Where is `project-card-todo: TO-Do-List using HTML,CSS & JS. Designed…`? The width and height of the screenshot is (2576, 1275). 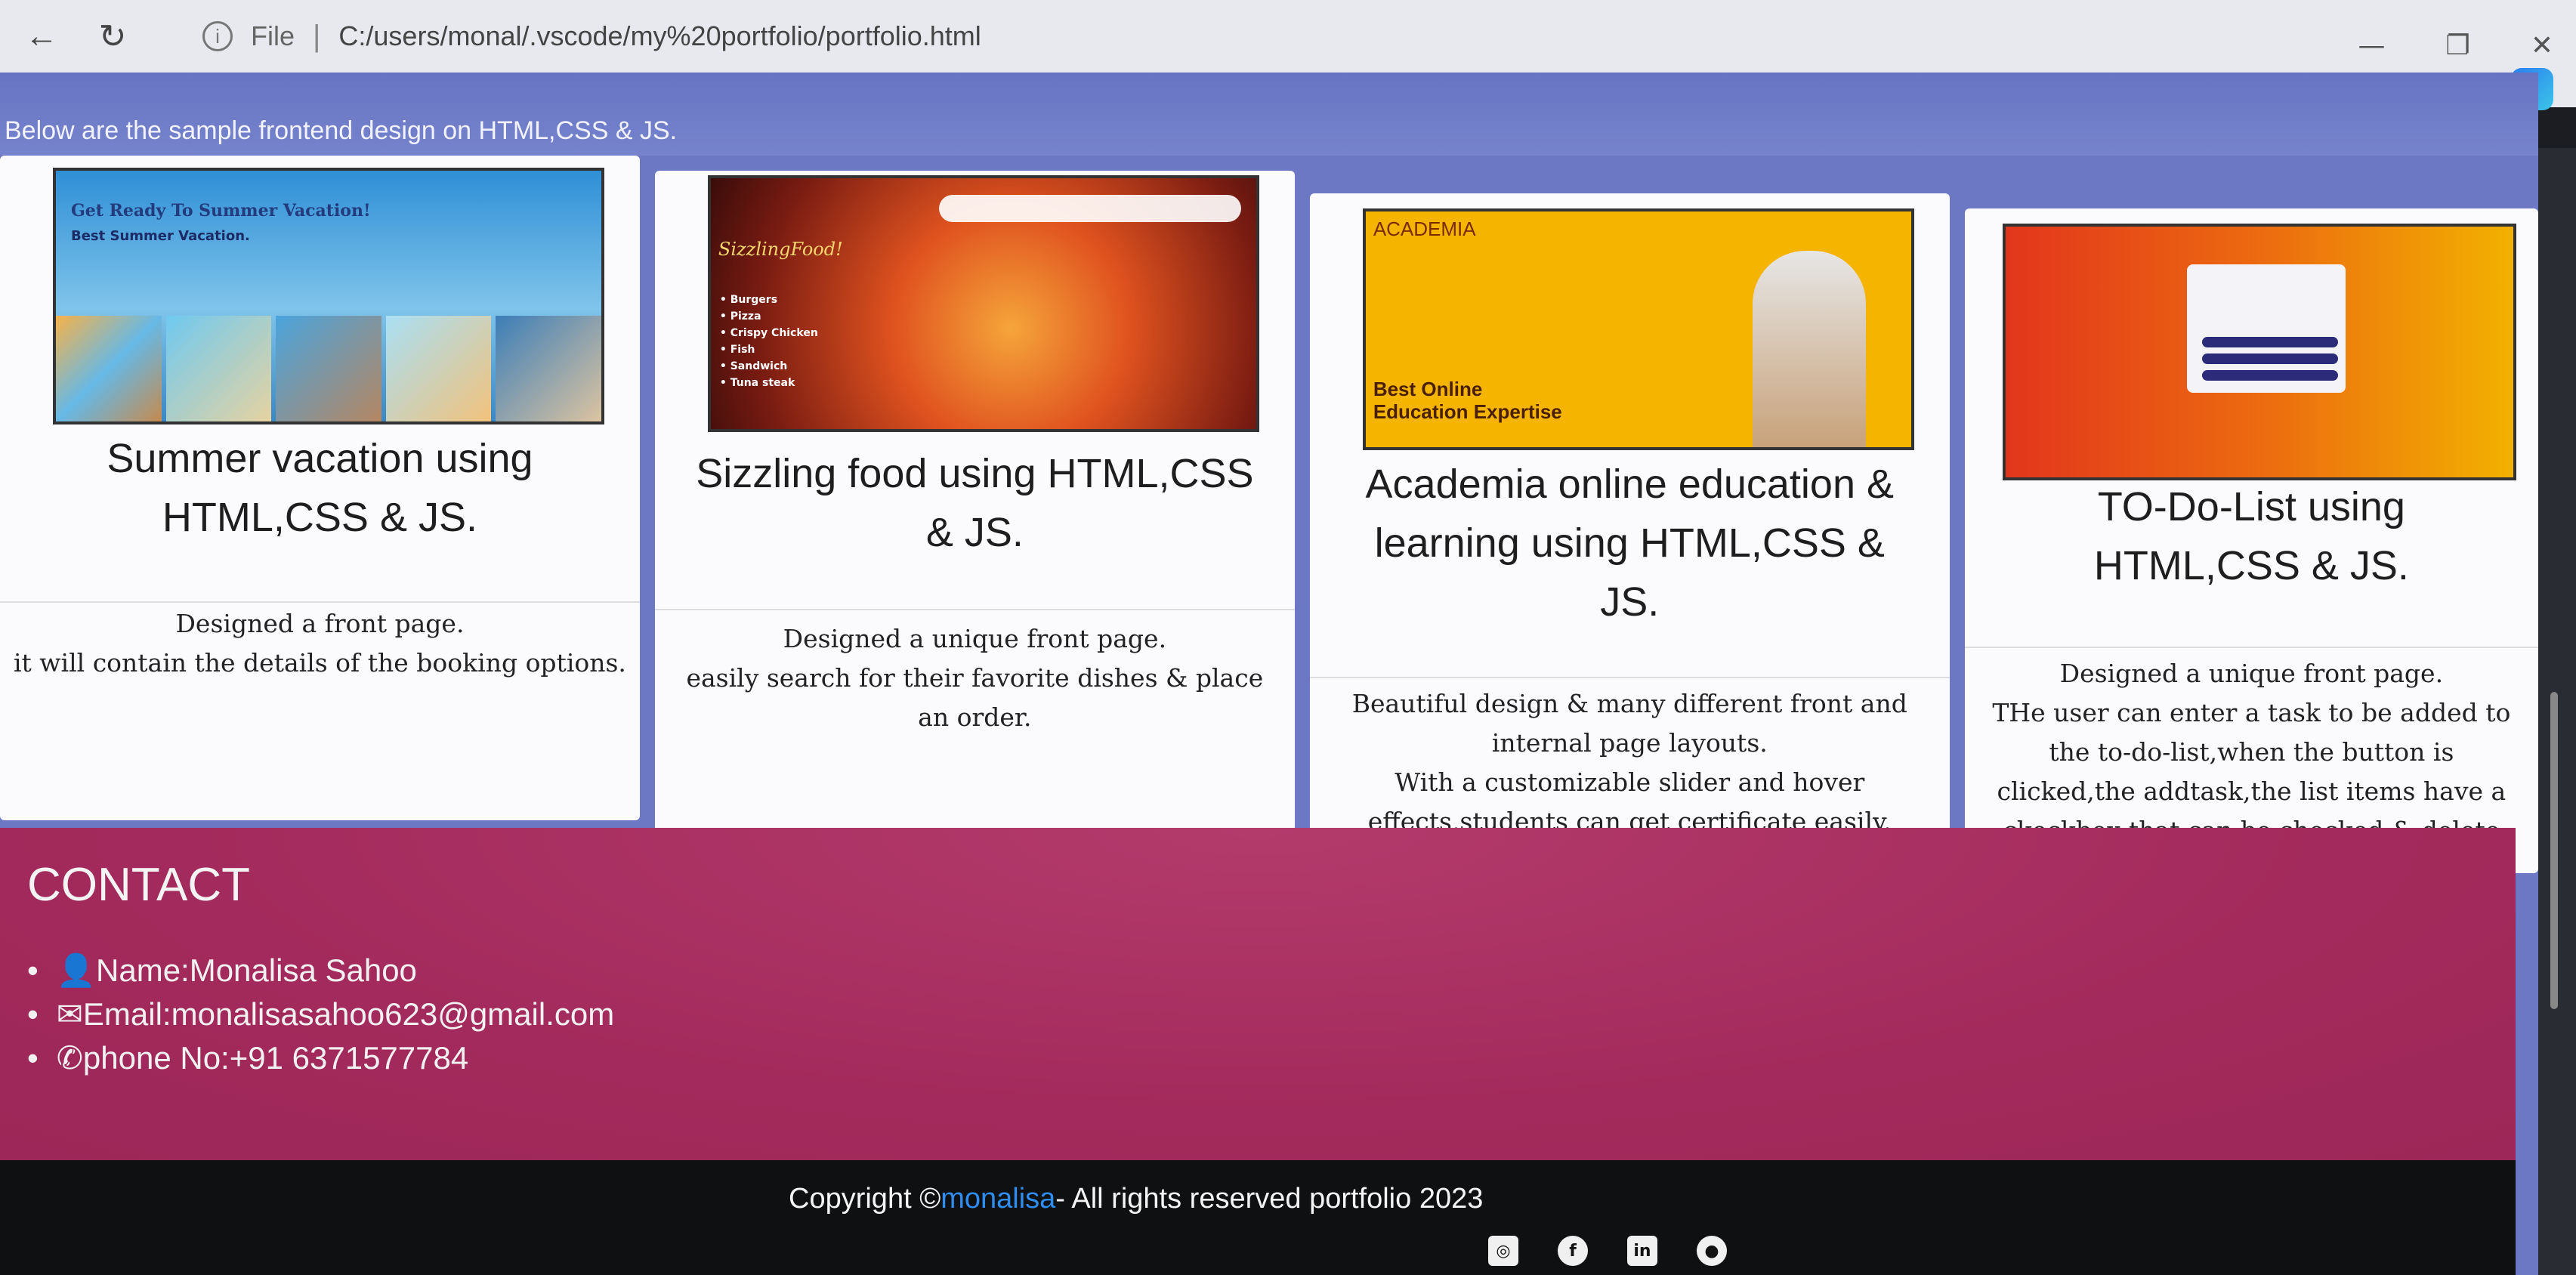
project-card-todo: TO-Do-List using HTML,CSS & JS. Designed… is located at coordinates (2251, 546).